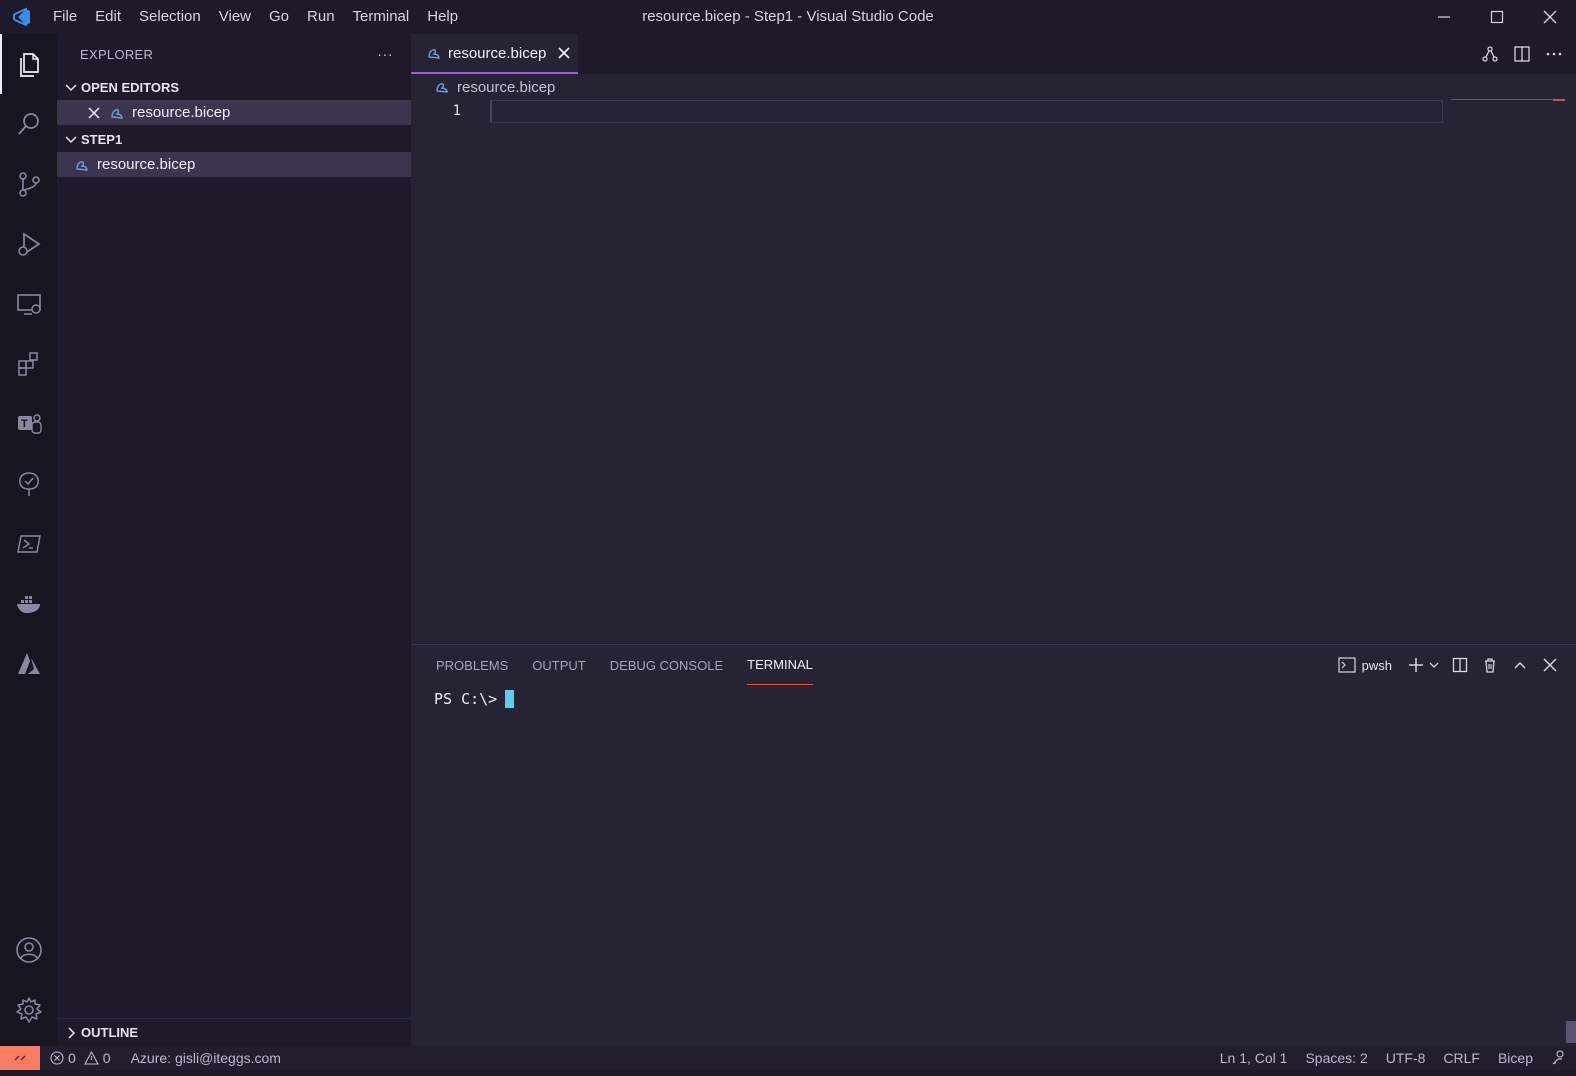  What do you see at coordinates (234, 164) in the screenshot?
I see `file-item: resource.bicep` at bounding box center [234, 164].